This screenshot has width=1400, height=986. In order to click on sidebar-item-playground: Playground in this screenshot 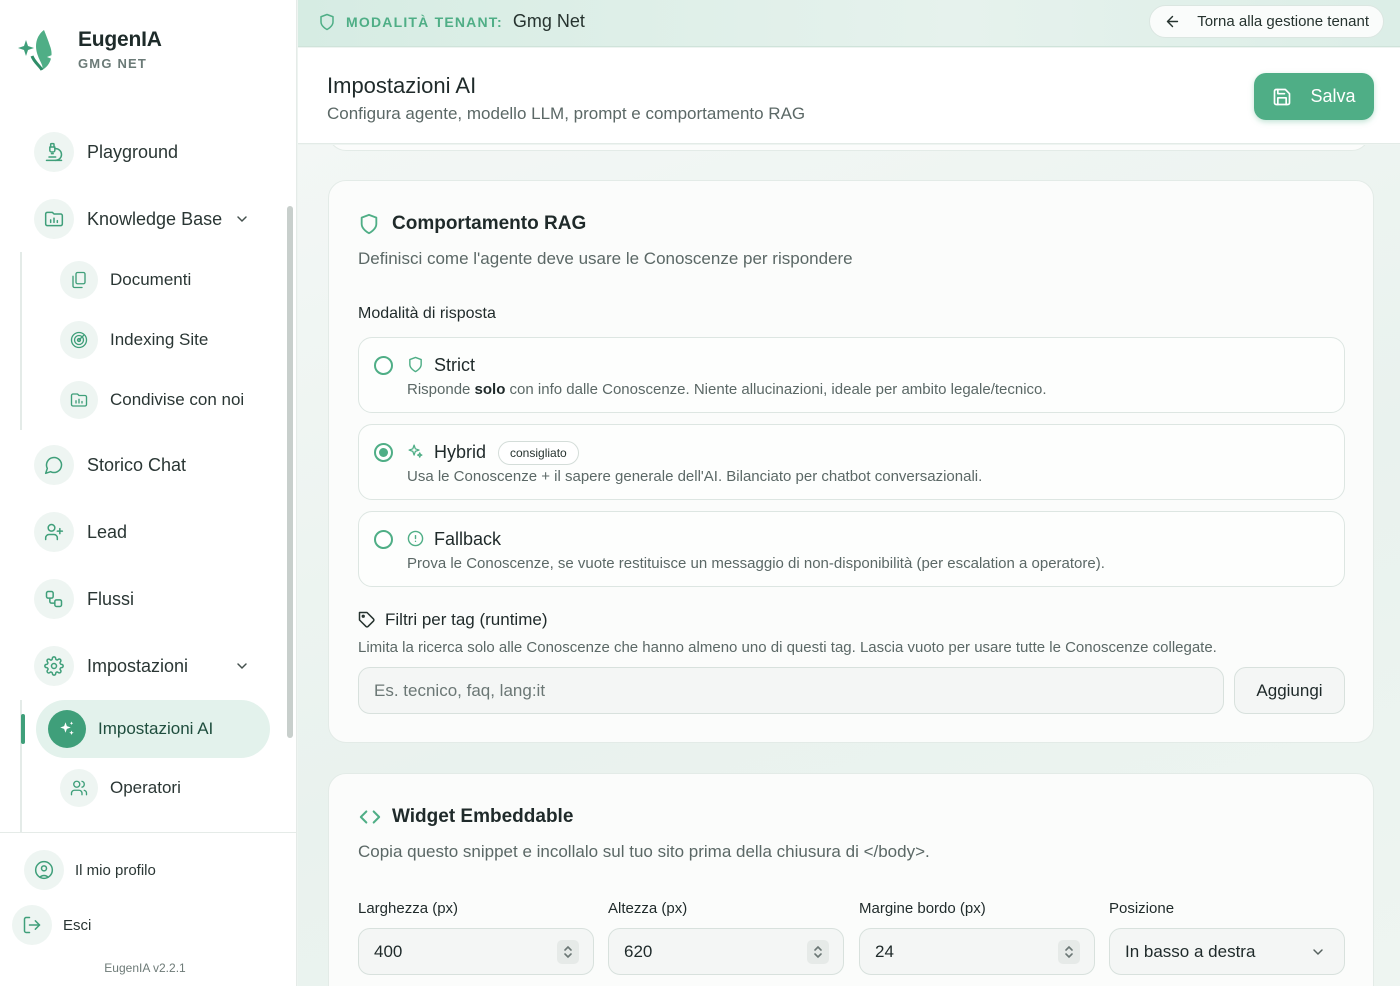, I will do `click(106, 152)`.